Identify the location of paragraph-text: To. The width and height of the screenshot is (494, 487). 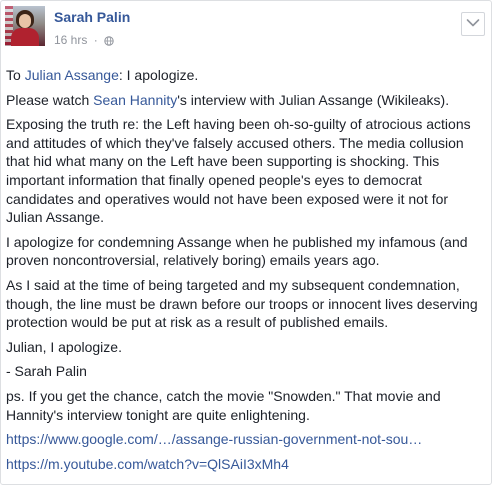
(15, 75).